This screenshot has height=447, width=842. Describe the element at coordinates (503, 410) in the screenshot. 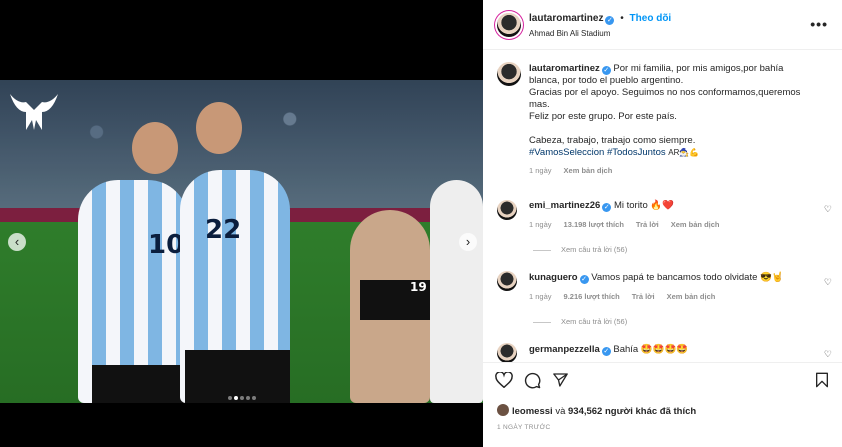

I see `liker-avatar` at that location.